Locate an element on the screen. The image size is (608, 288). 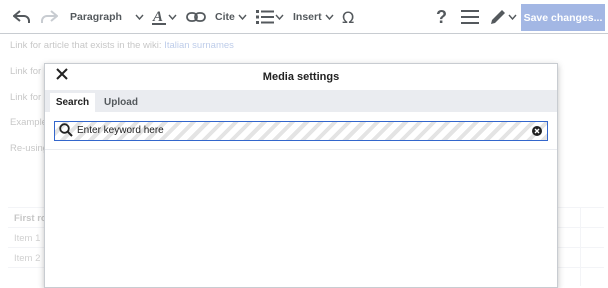
dialog-title: Media settings is located at coordinates (301, 77).